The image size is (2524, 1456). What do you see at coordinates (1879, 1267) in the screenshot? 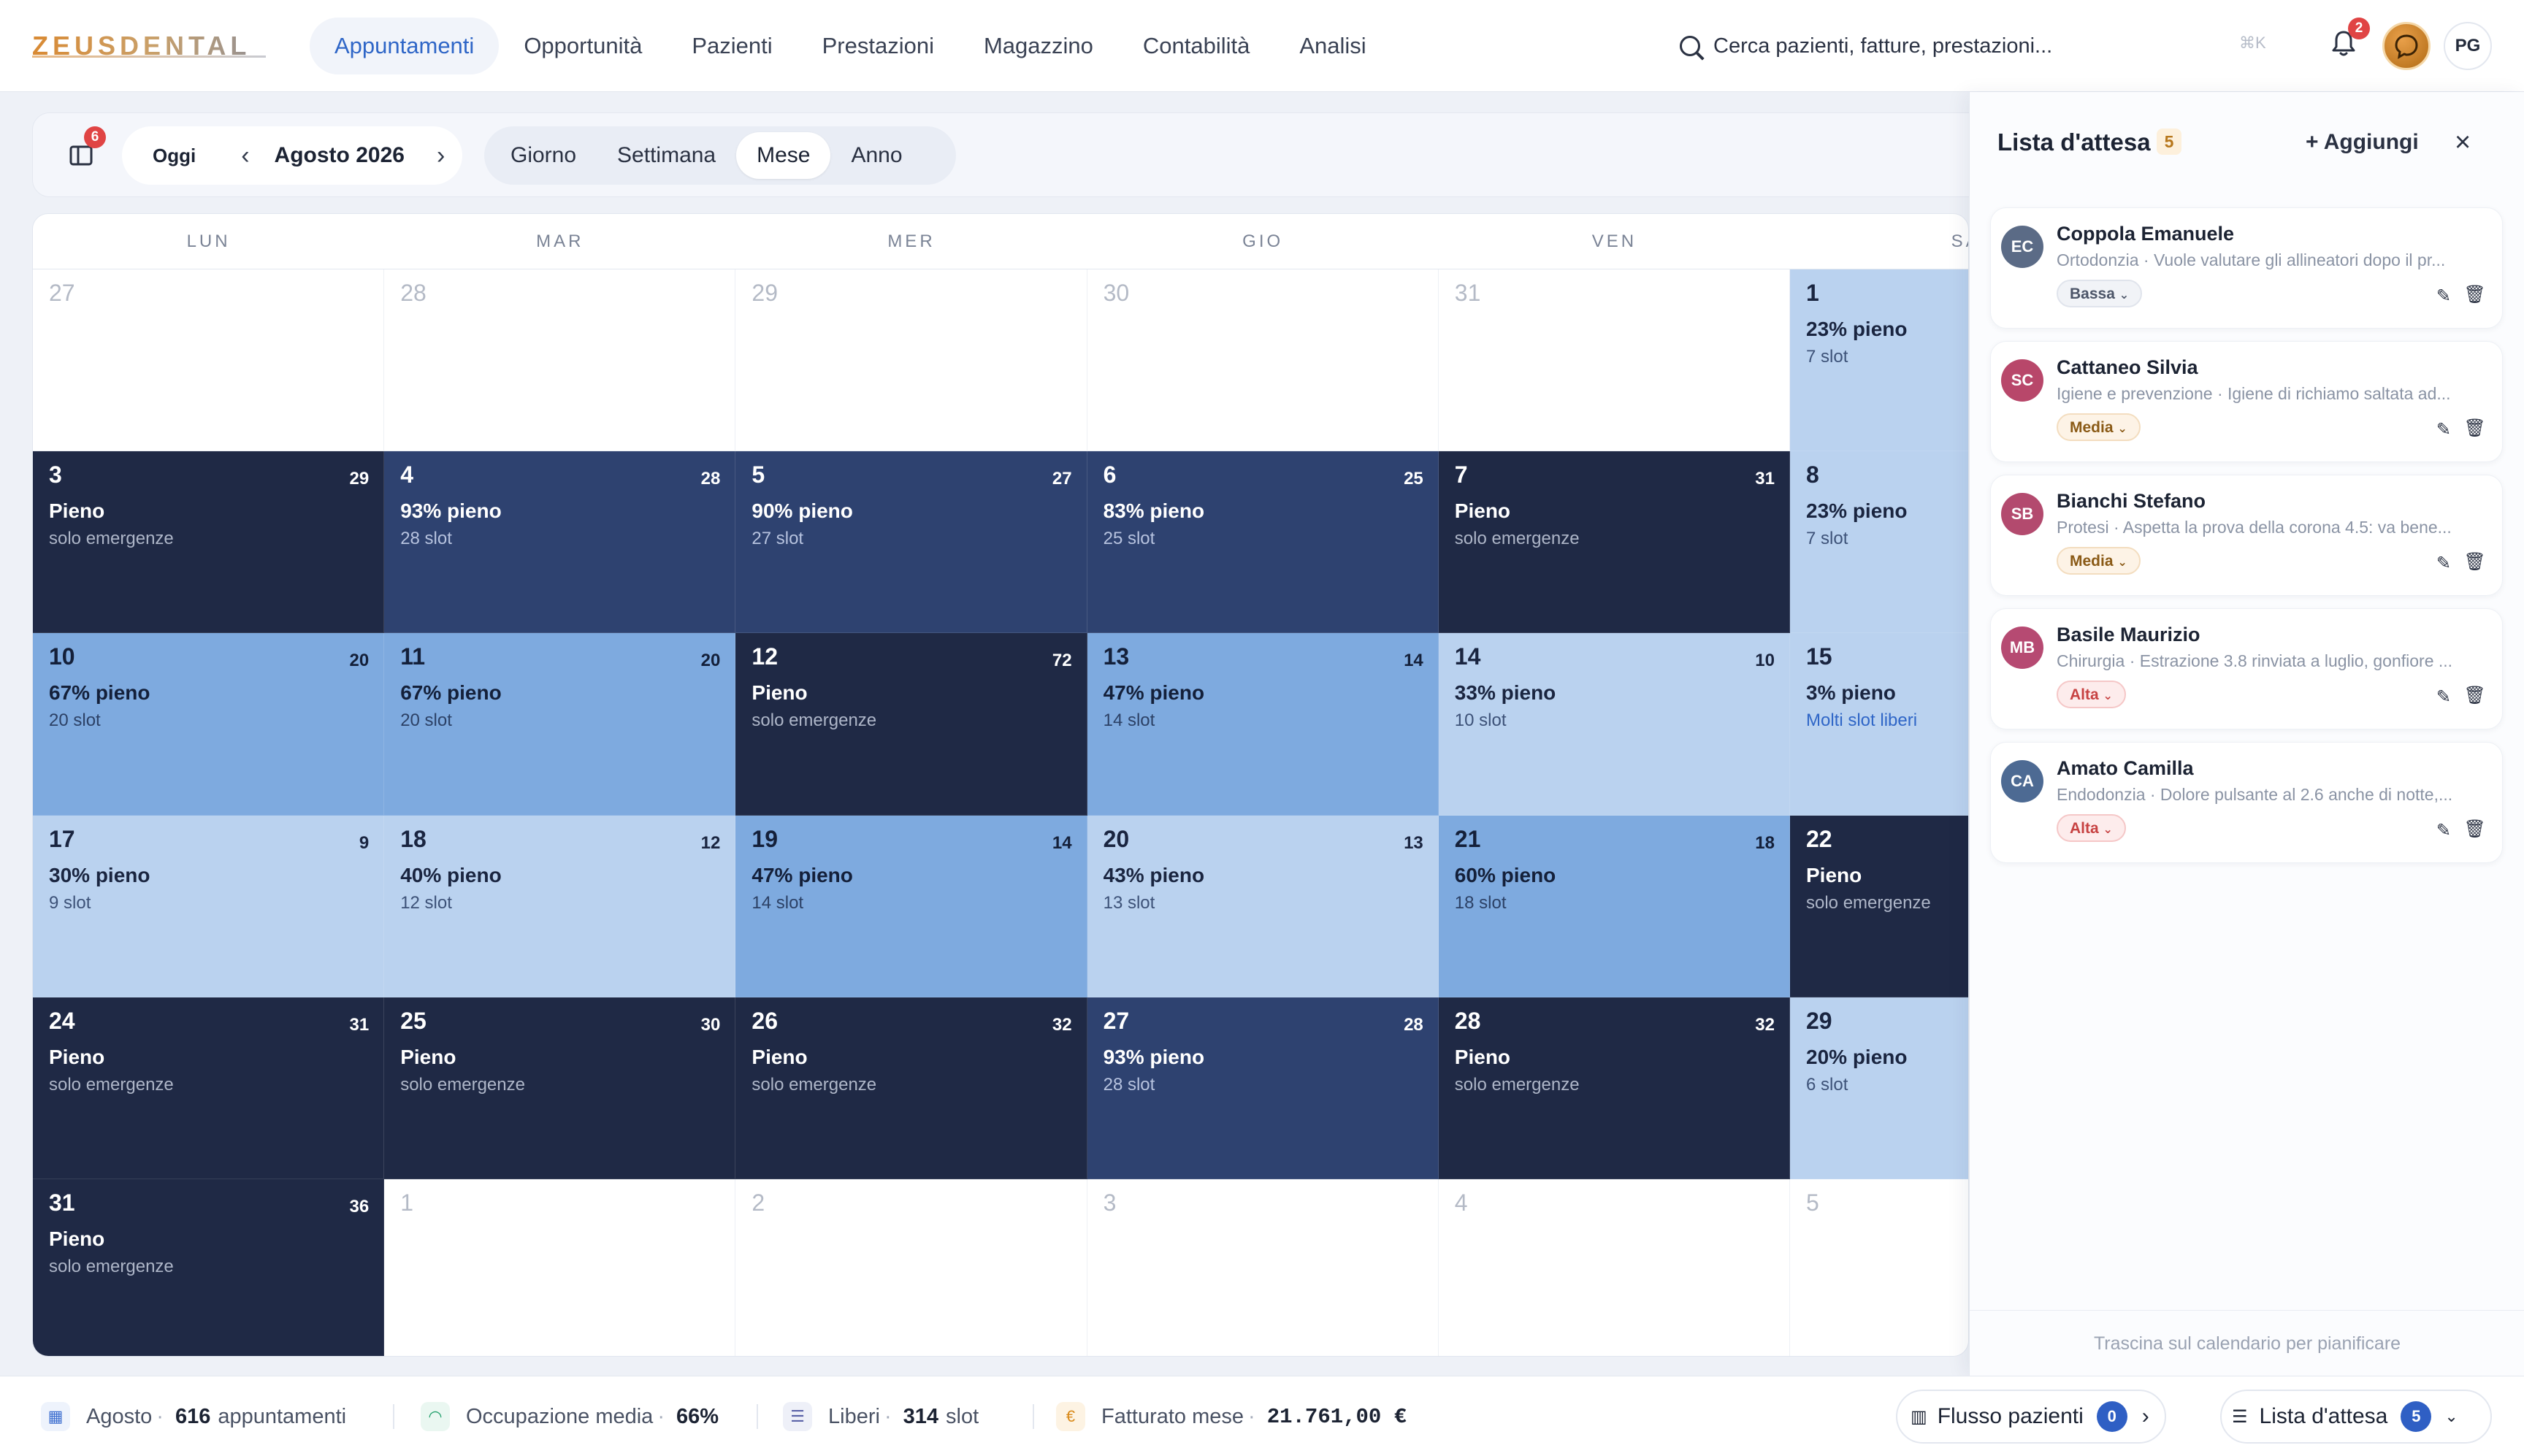
I see `calendar-day-cell: 5` at bounding box center [1879, 1267].